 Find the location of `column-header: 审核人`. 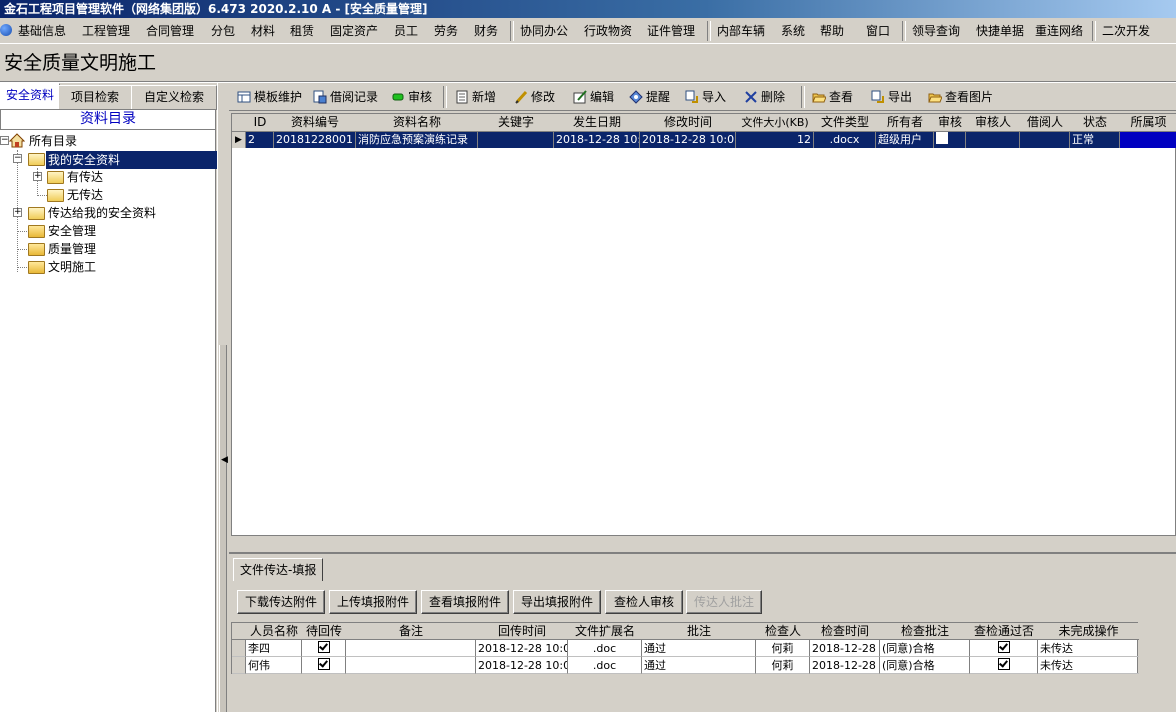

column-header: 审核人 is located at coordinates (993, 123).